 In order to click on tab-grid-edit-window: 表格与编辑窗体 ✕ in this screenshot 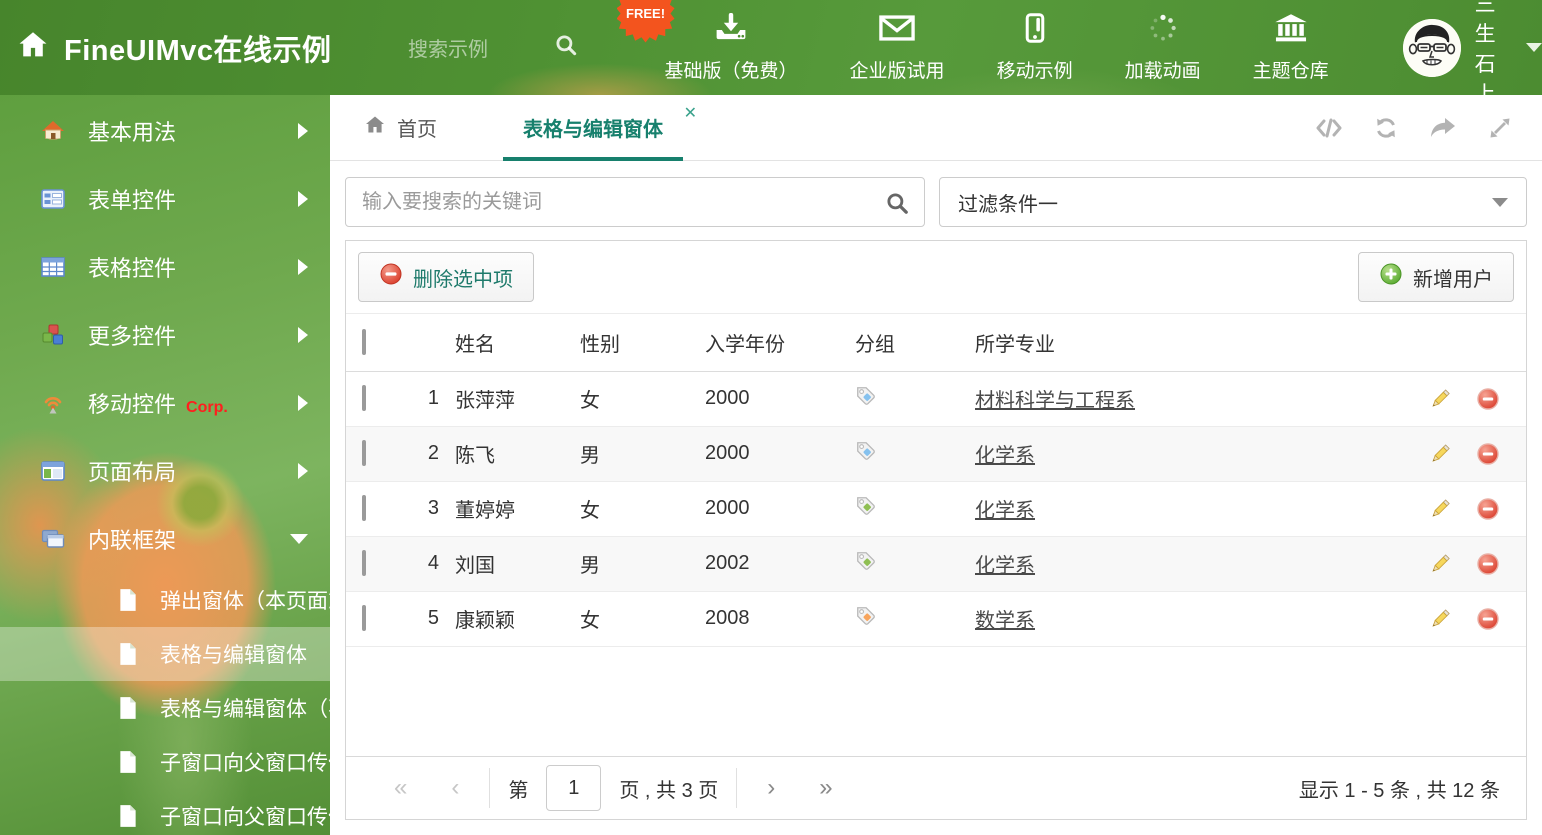, I will do `click(597, 128)`.